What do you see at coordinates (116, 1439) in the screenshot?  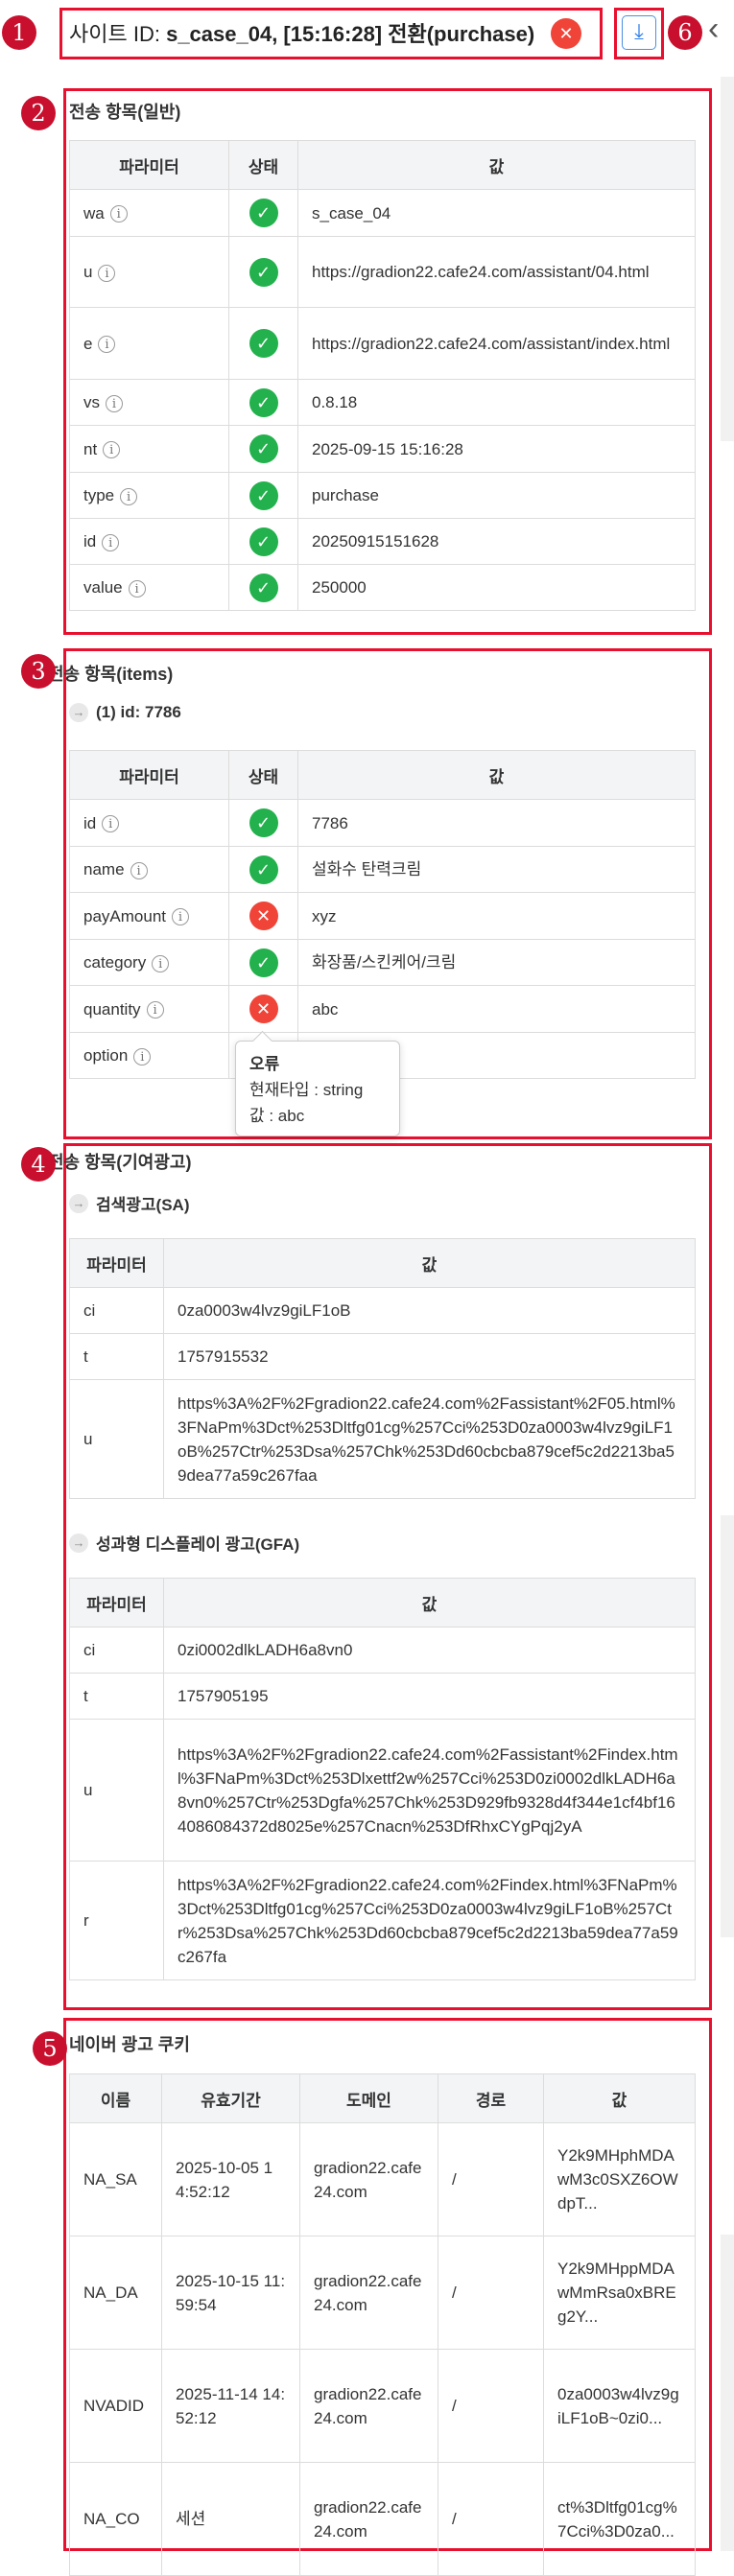 I see `param-cell: u` at bounding box center [116, 1439].